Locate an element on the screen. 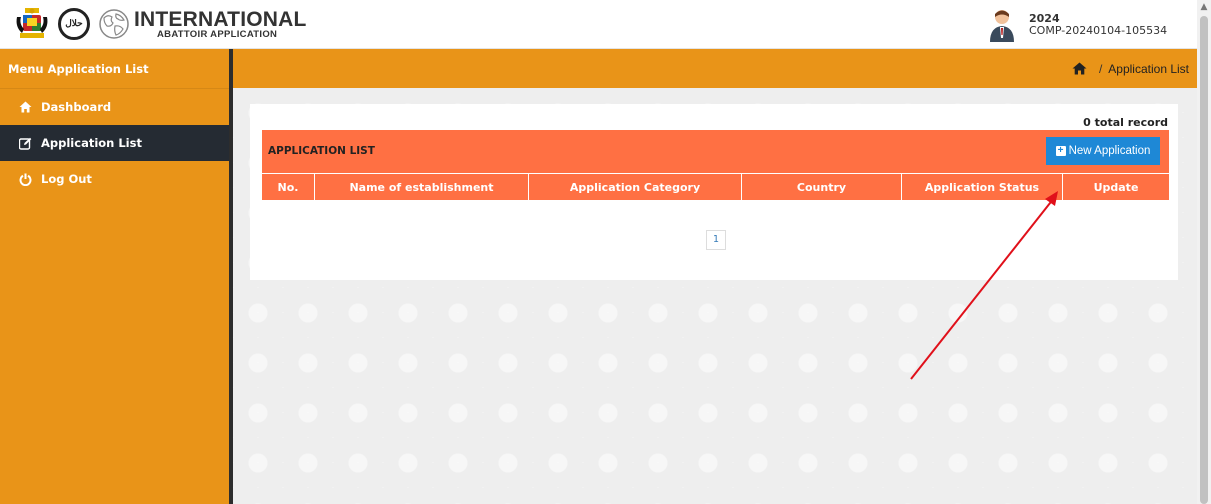 This screenshot has height=504, width=1211. scroll-up-arrow-icon: ▲ is located at coordinates (1204, 7).